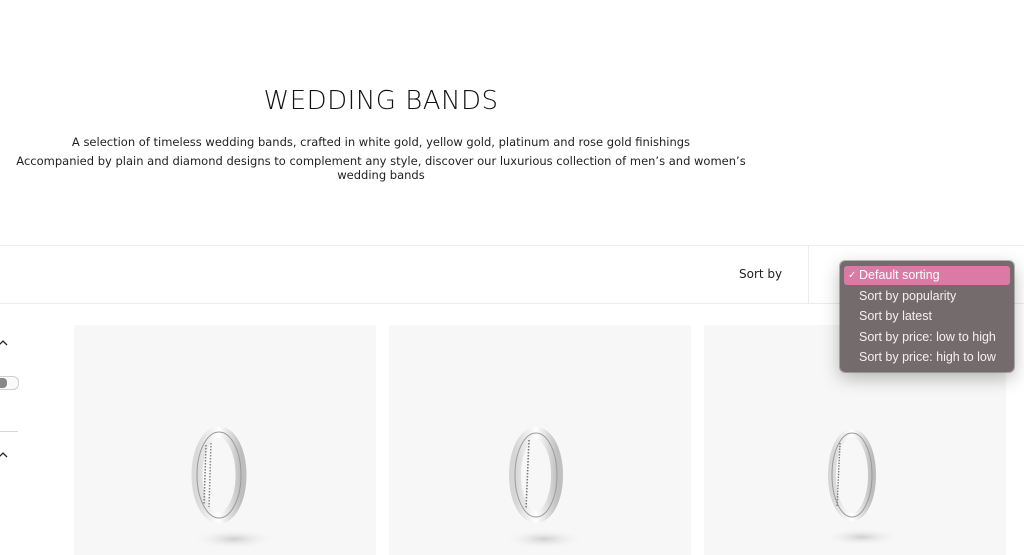 The height and width of the screenshot is (555, 1024). I want to click on sort-option-price-high-low: Sort by price: high to low, so click(927, 357).